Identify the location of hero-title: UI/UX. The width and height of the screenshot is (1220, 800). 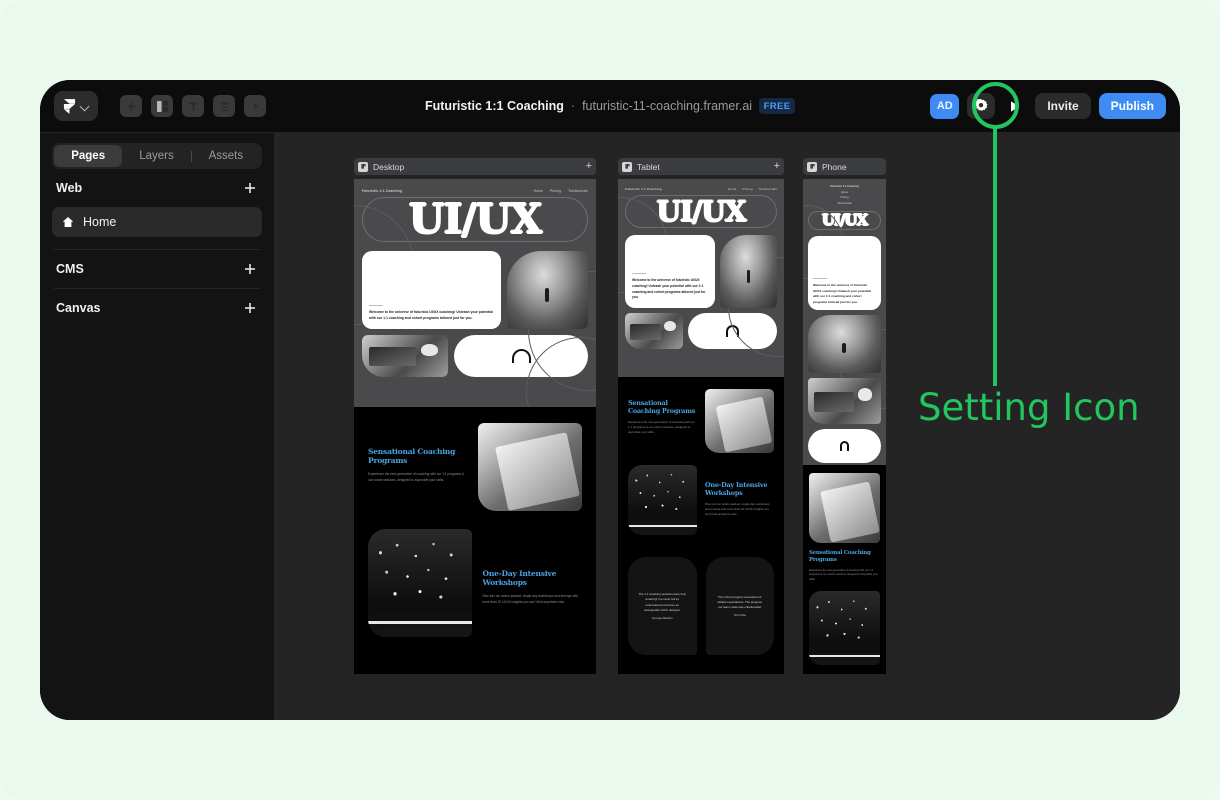
(701, 211).